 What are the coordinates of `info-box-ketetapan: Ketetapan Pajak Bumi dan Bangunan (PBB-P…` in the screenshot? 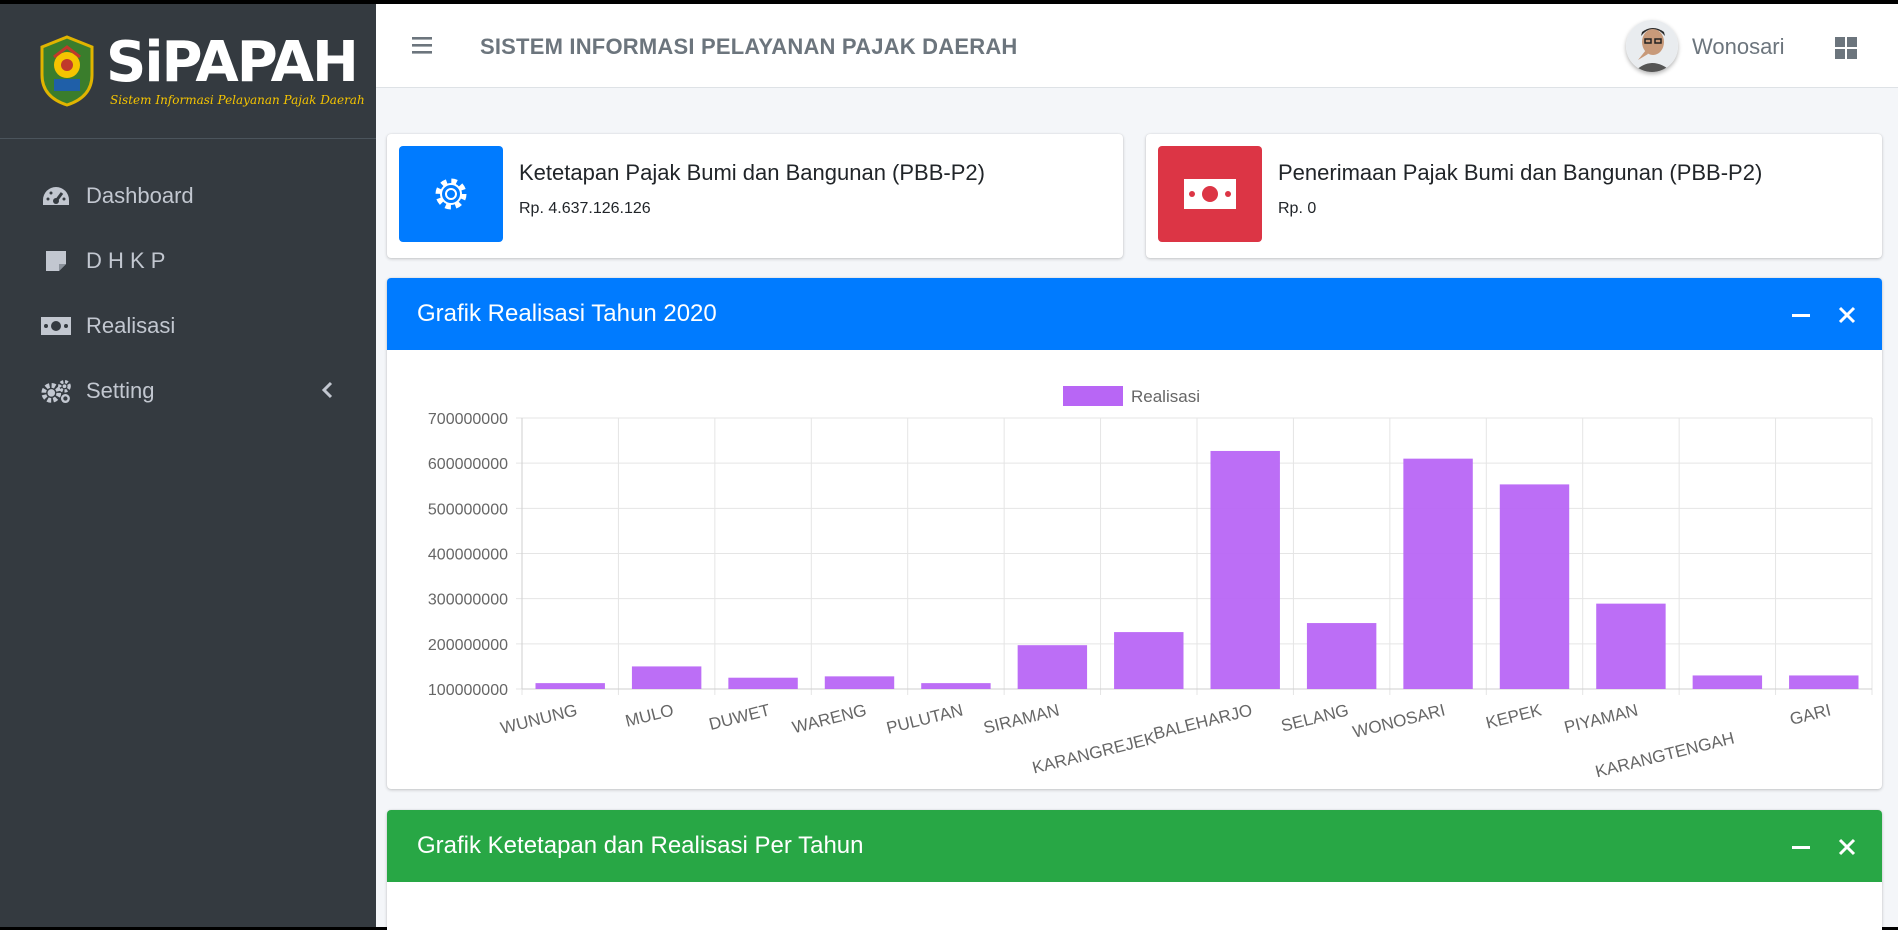 It's located at (755, 196).